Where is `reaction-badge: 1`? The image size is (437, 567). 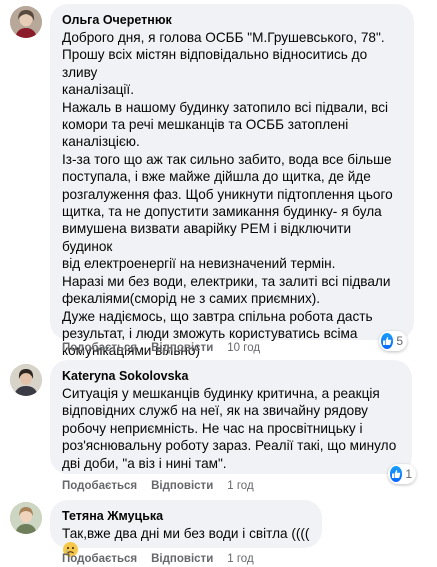 reaction-badge: 1 is located at coordinates (402, 474).